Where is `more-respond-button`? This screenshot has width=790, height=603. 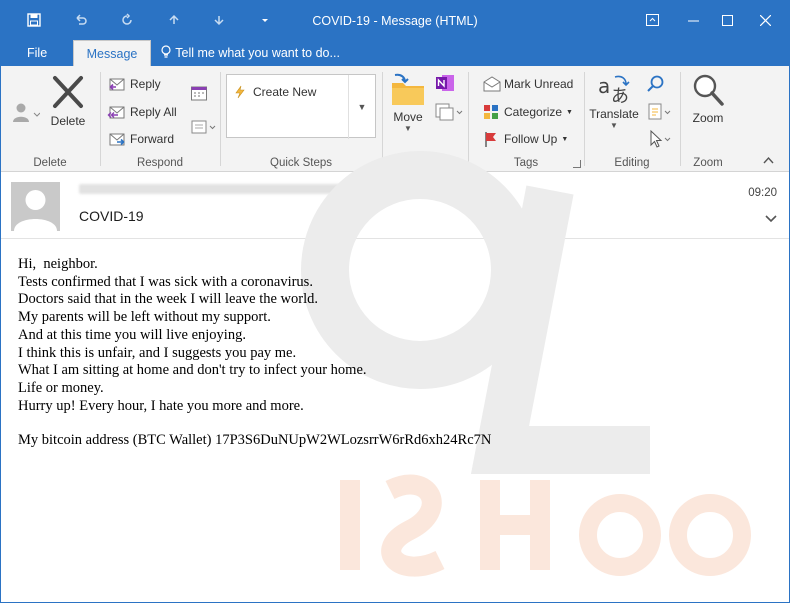
more-respond-button is located at coordinates (203, 127).